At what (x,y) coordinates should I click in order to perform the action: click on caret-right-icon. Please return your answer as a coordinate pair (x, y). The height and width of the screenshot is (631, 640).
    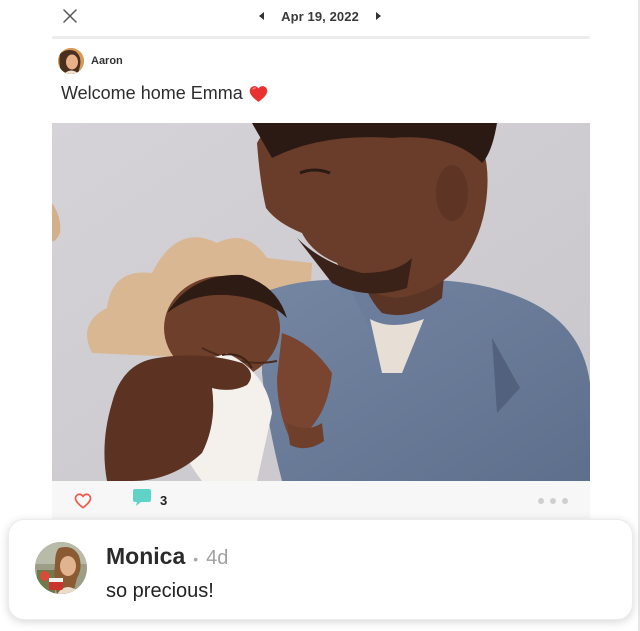
    Looking at the image, I should click on (378, 16).